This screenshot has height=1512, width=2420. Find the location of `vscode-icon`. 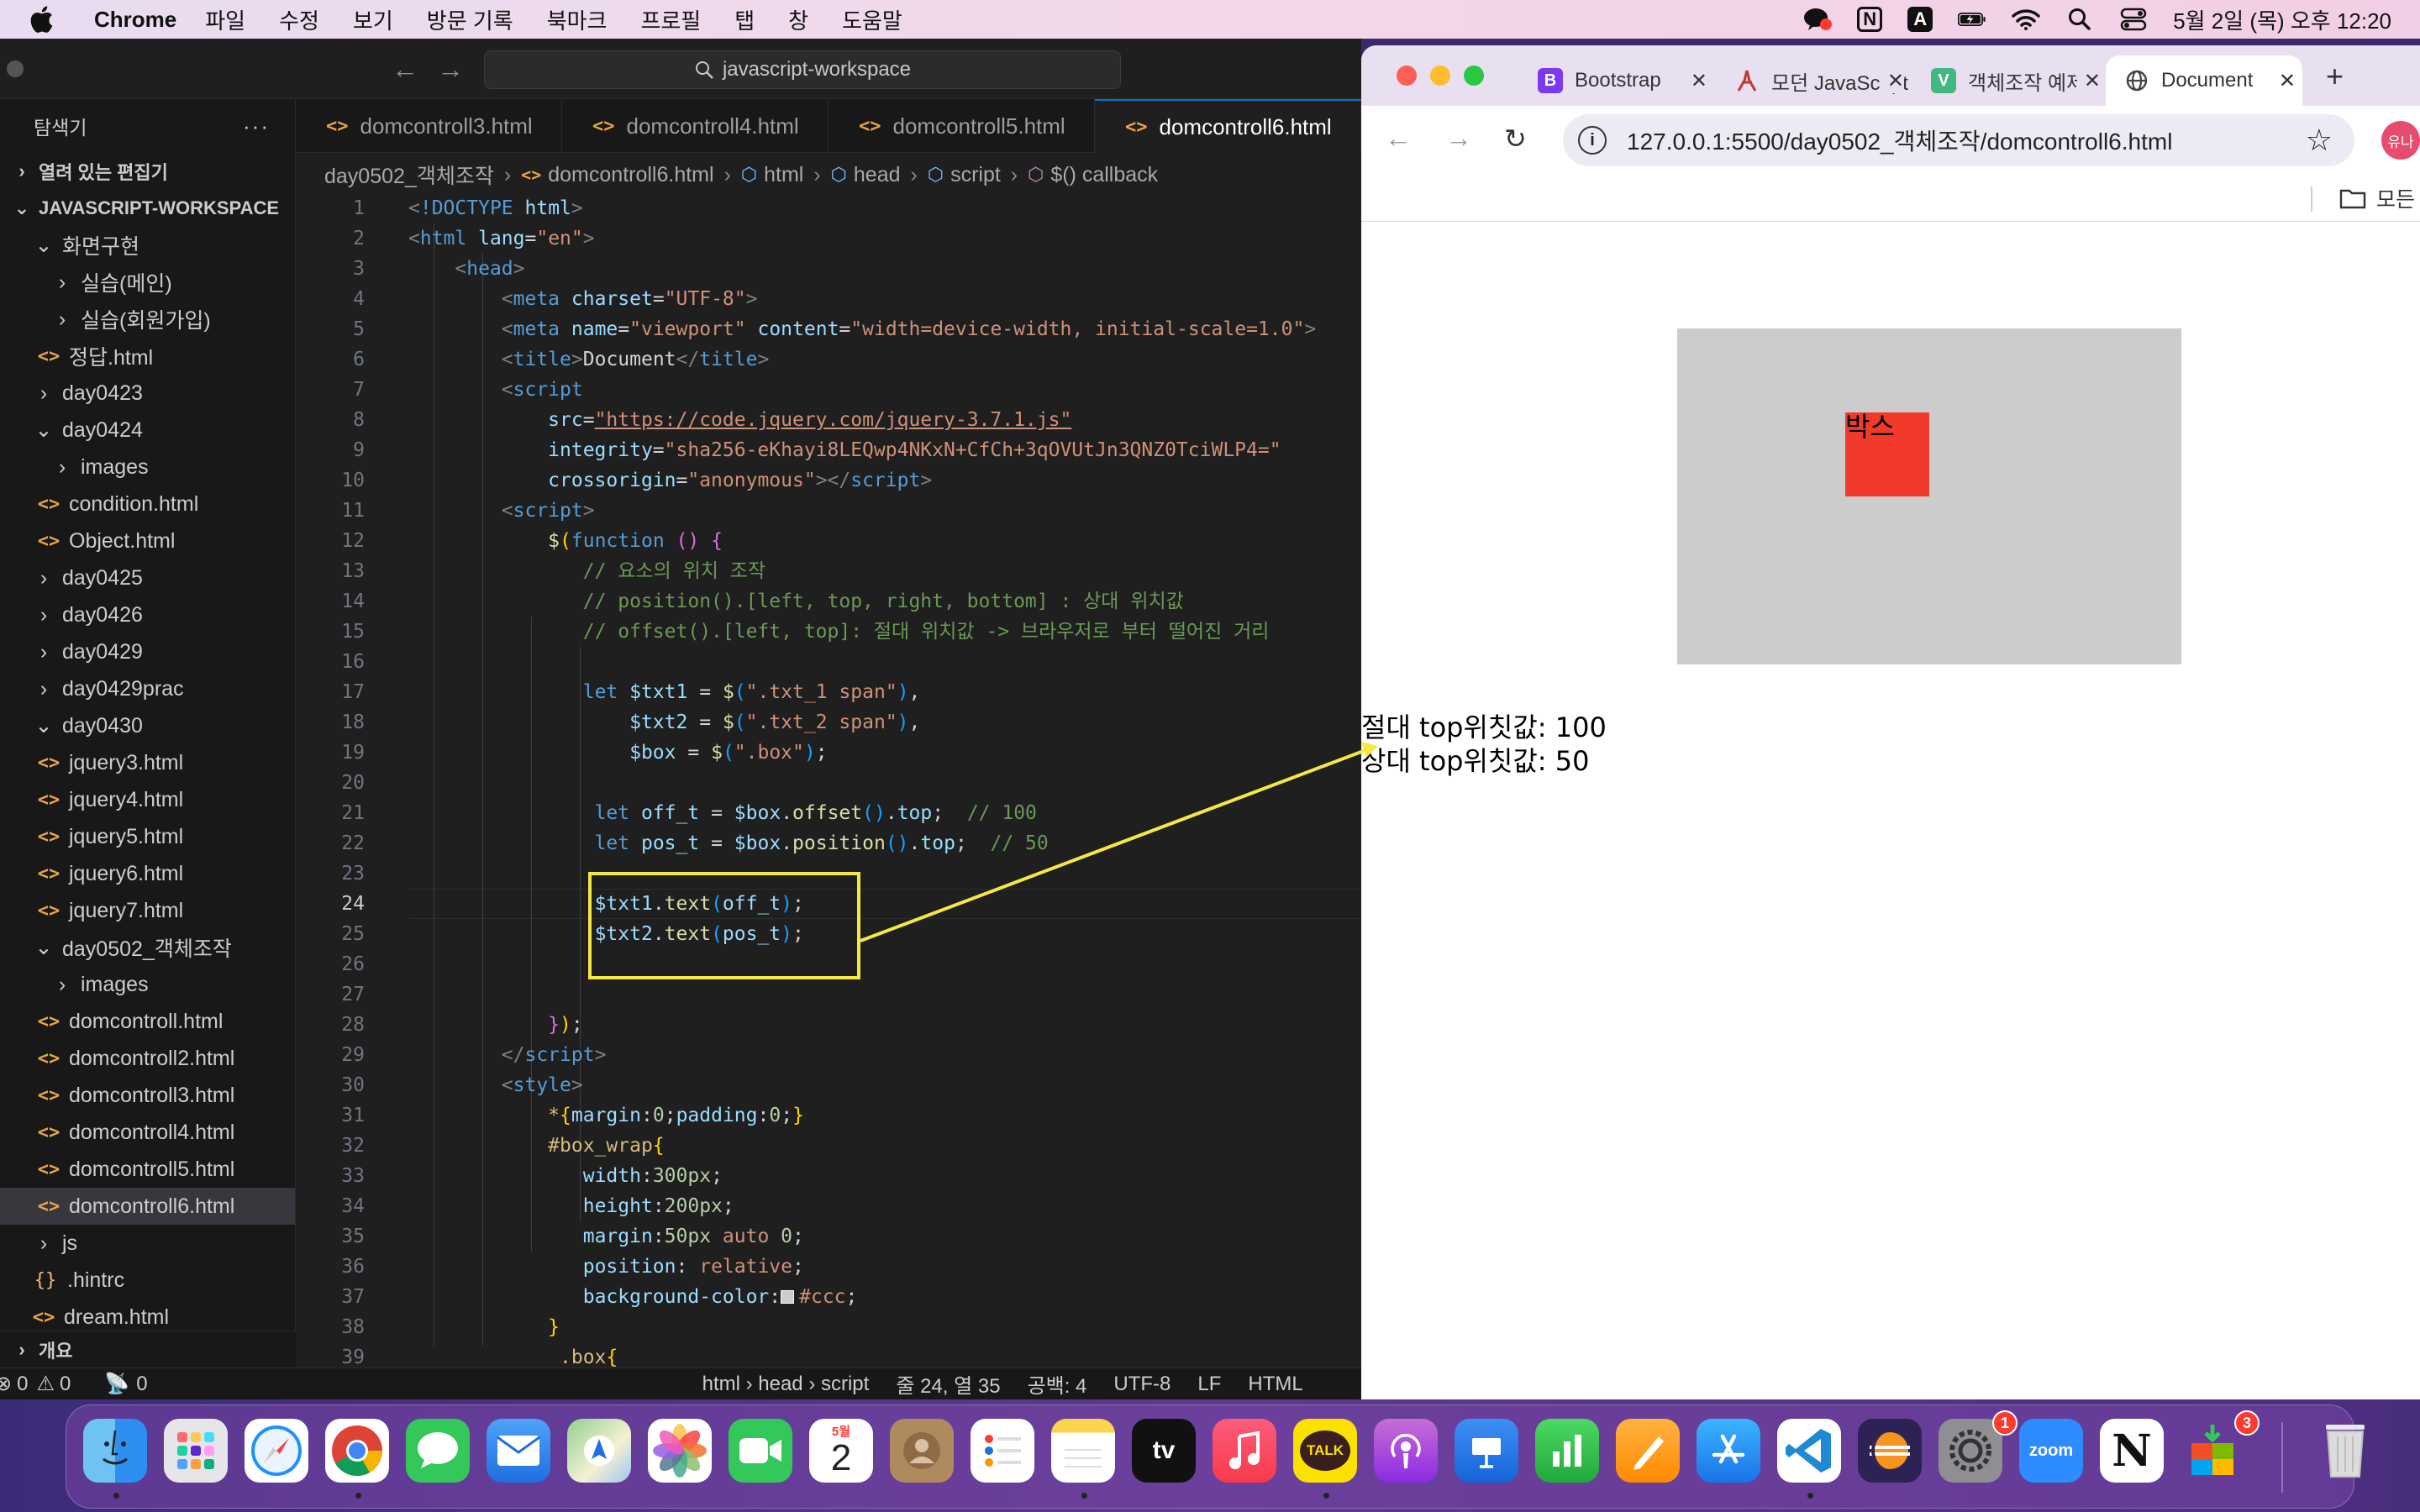

vscode-icon is located at coordinates (1809, 1451).